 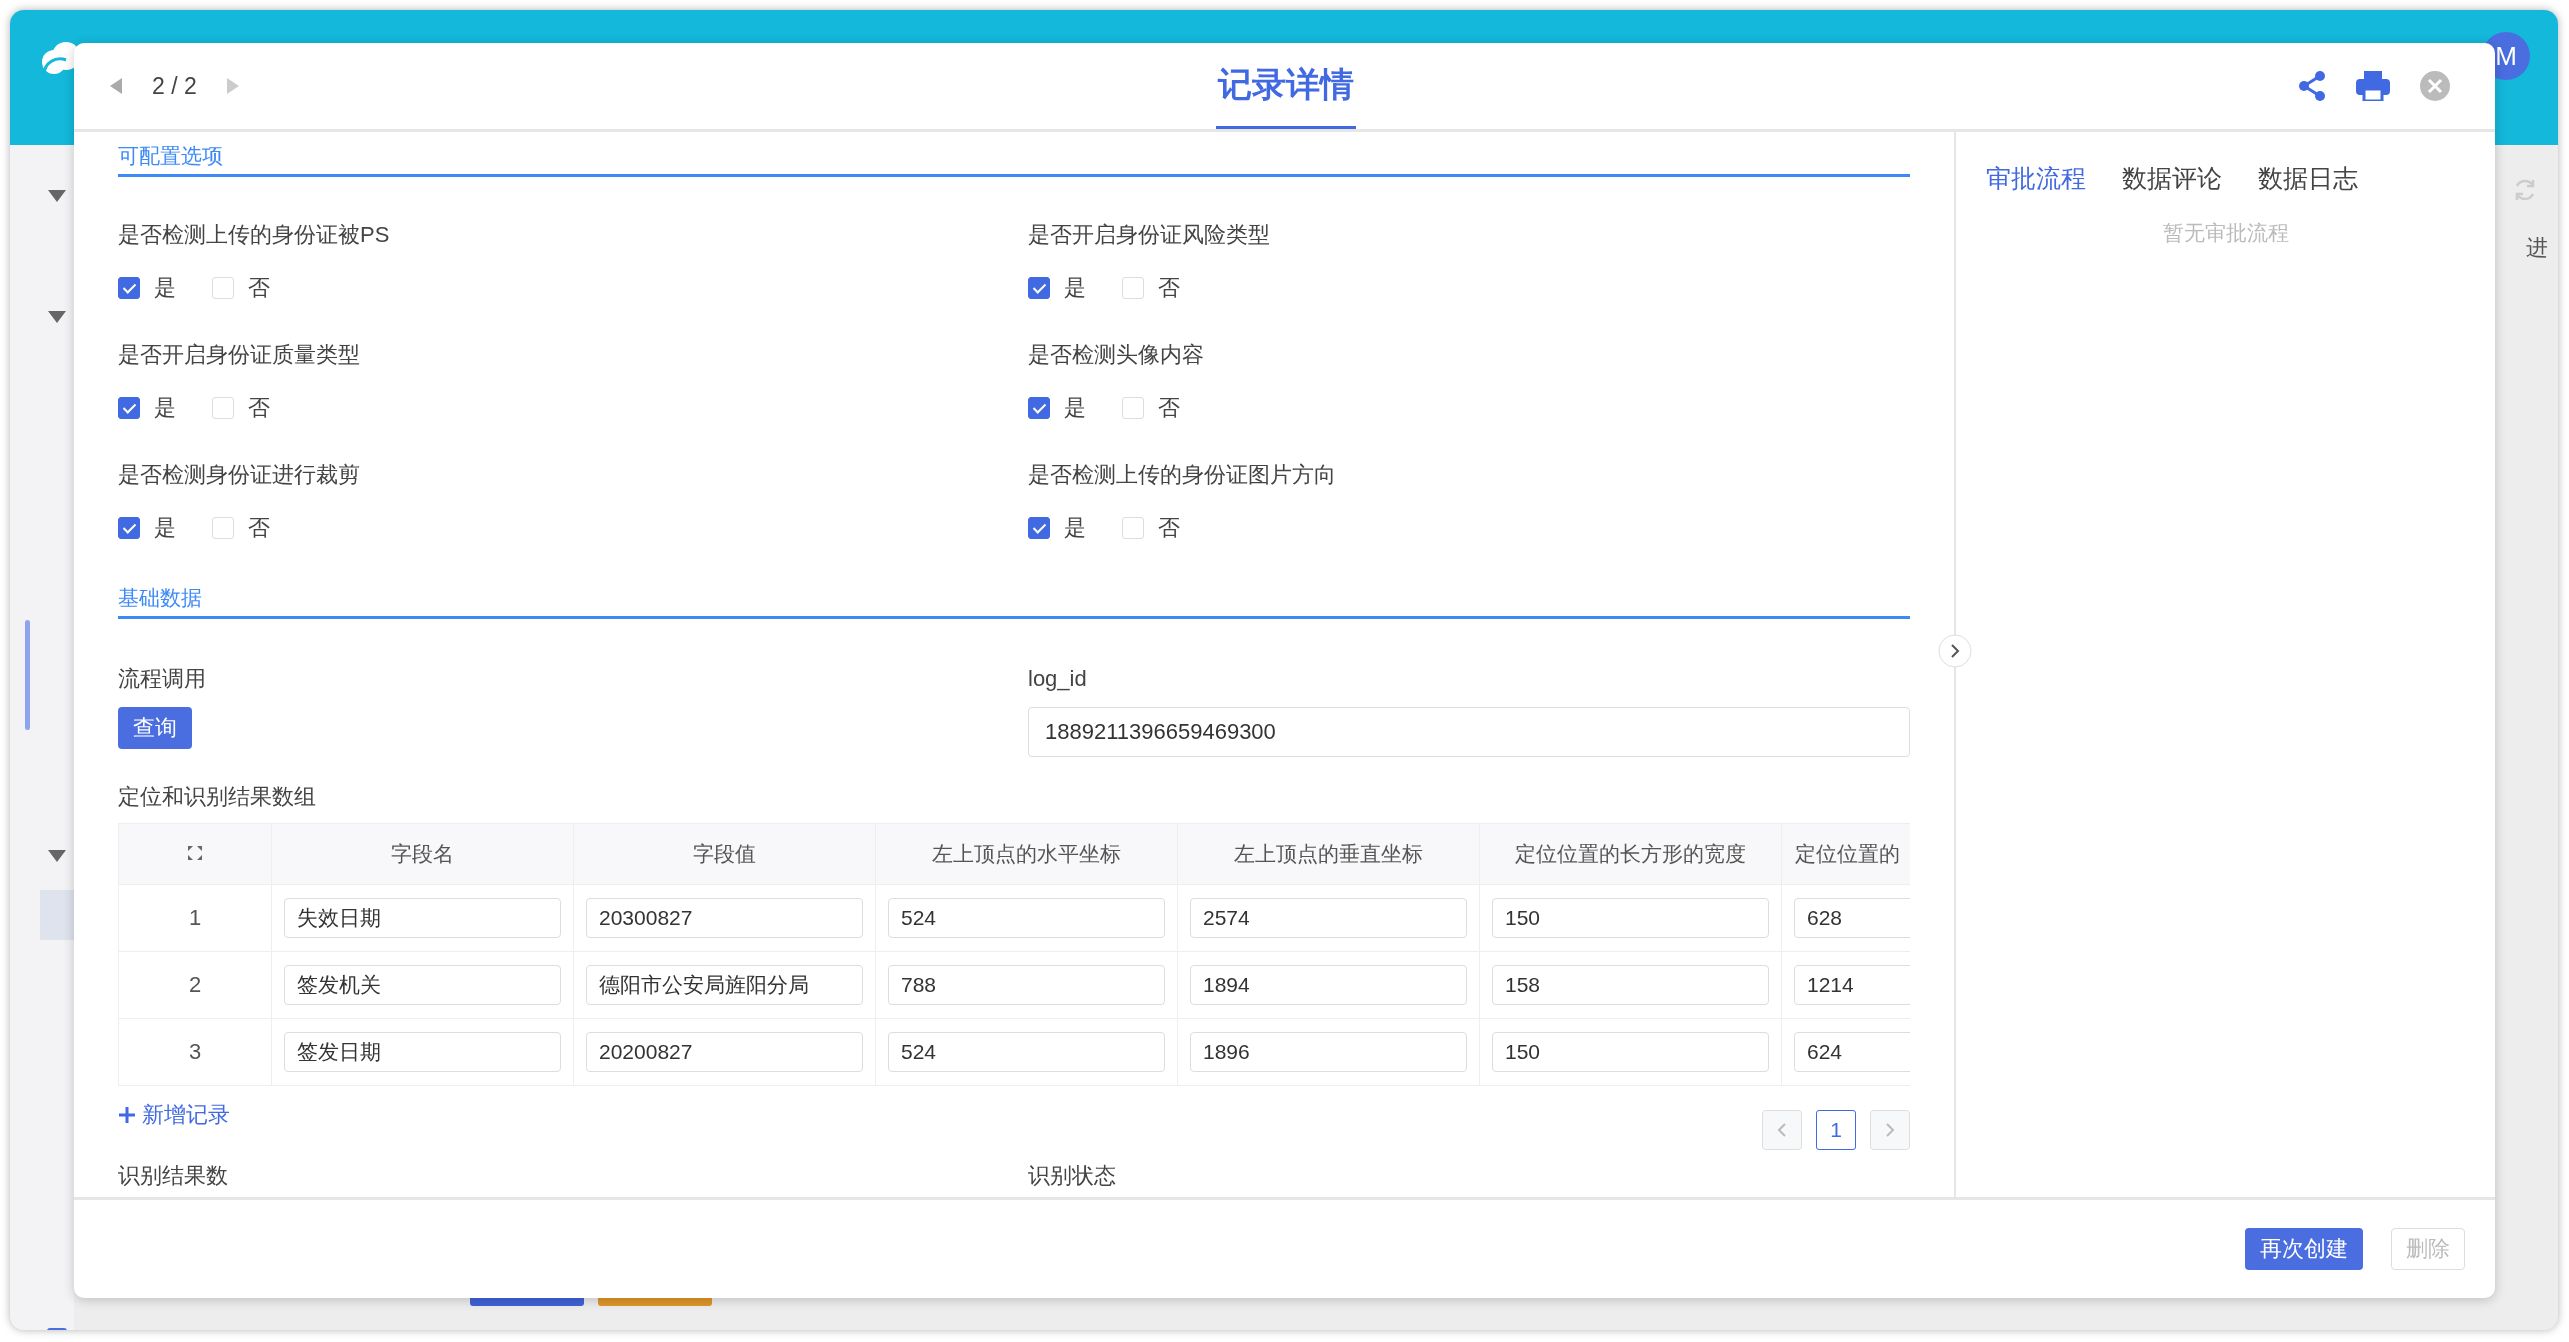 What do you see at coordinates (1630, 985) in the screenshot?
I see `cell-input-field: 158` at bounding box center [1630, 985].